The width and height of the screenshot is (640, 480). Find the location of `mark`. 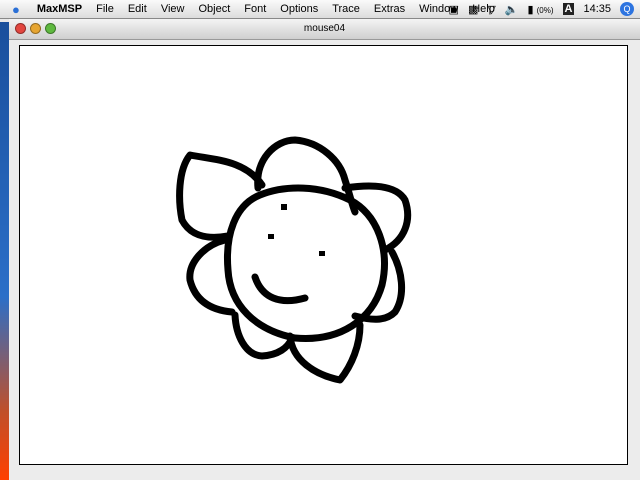

mark is located at coordinates (284, 207).